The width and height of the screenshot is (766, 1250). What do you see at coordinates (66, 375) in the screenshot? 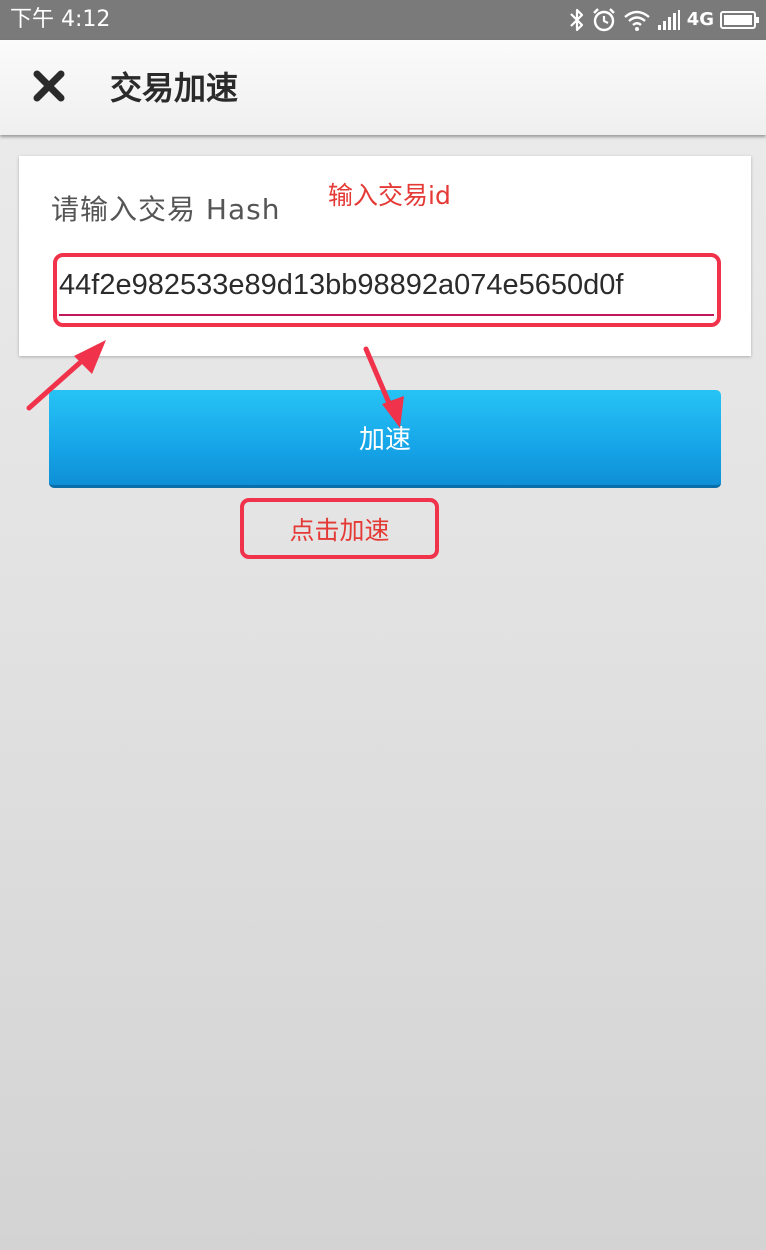
I see `arrow-to-input` at bounding box center [66, 375].